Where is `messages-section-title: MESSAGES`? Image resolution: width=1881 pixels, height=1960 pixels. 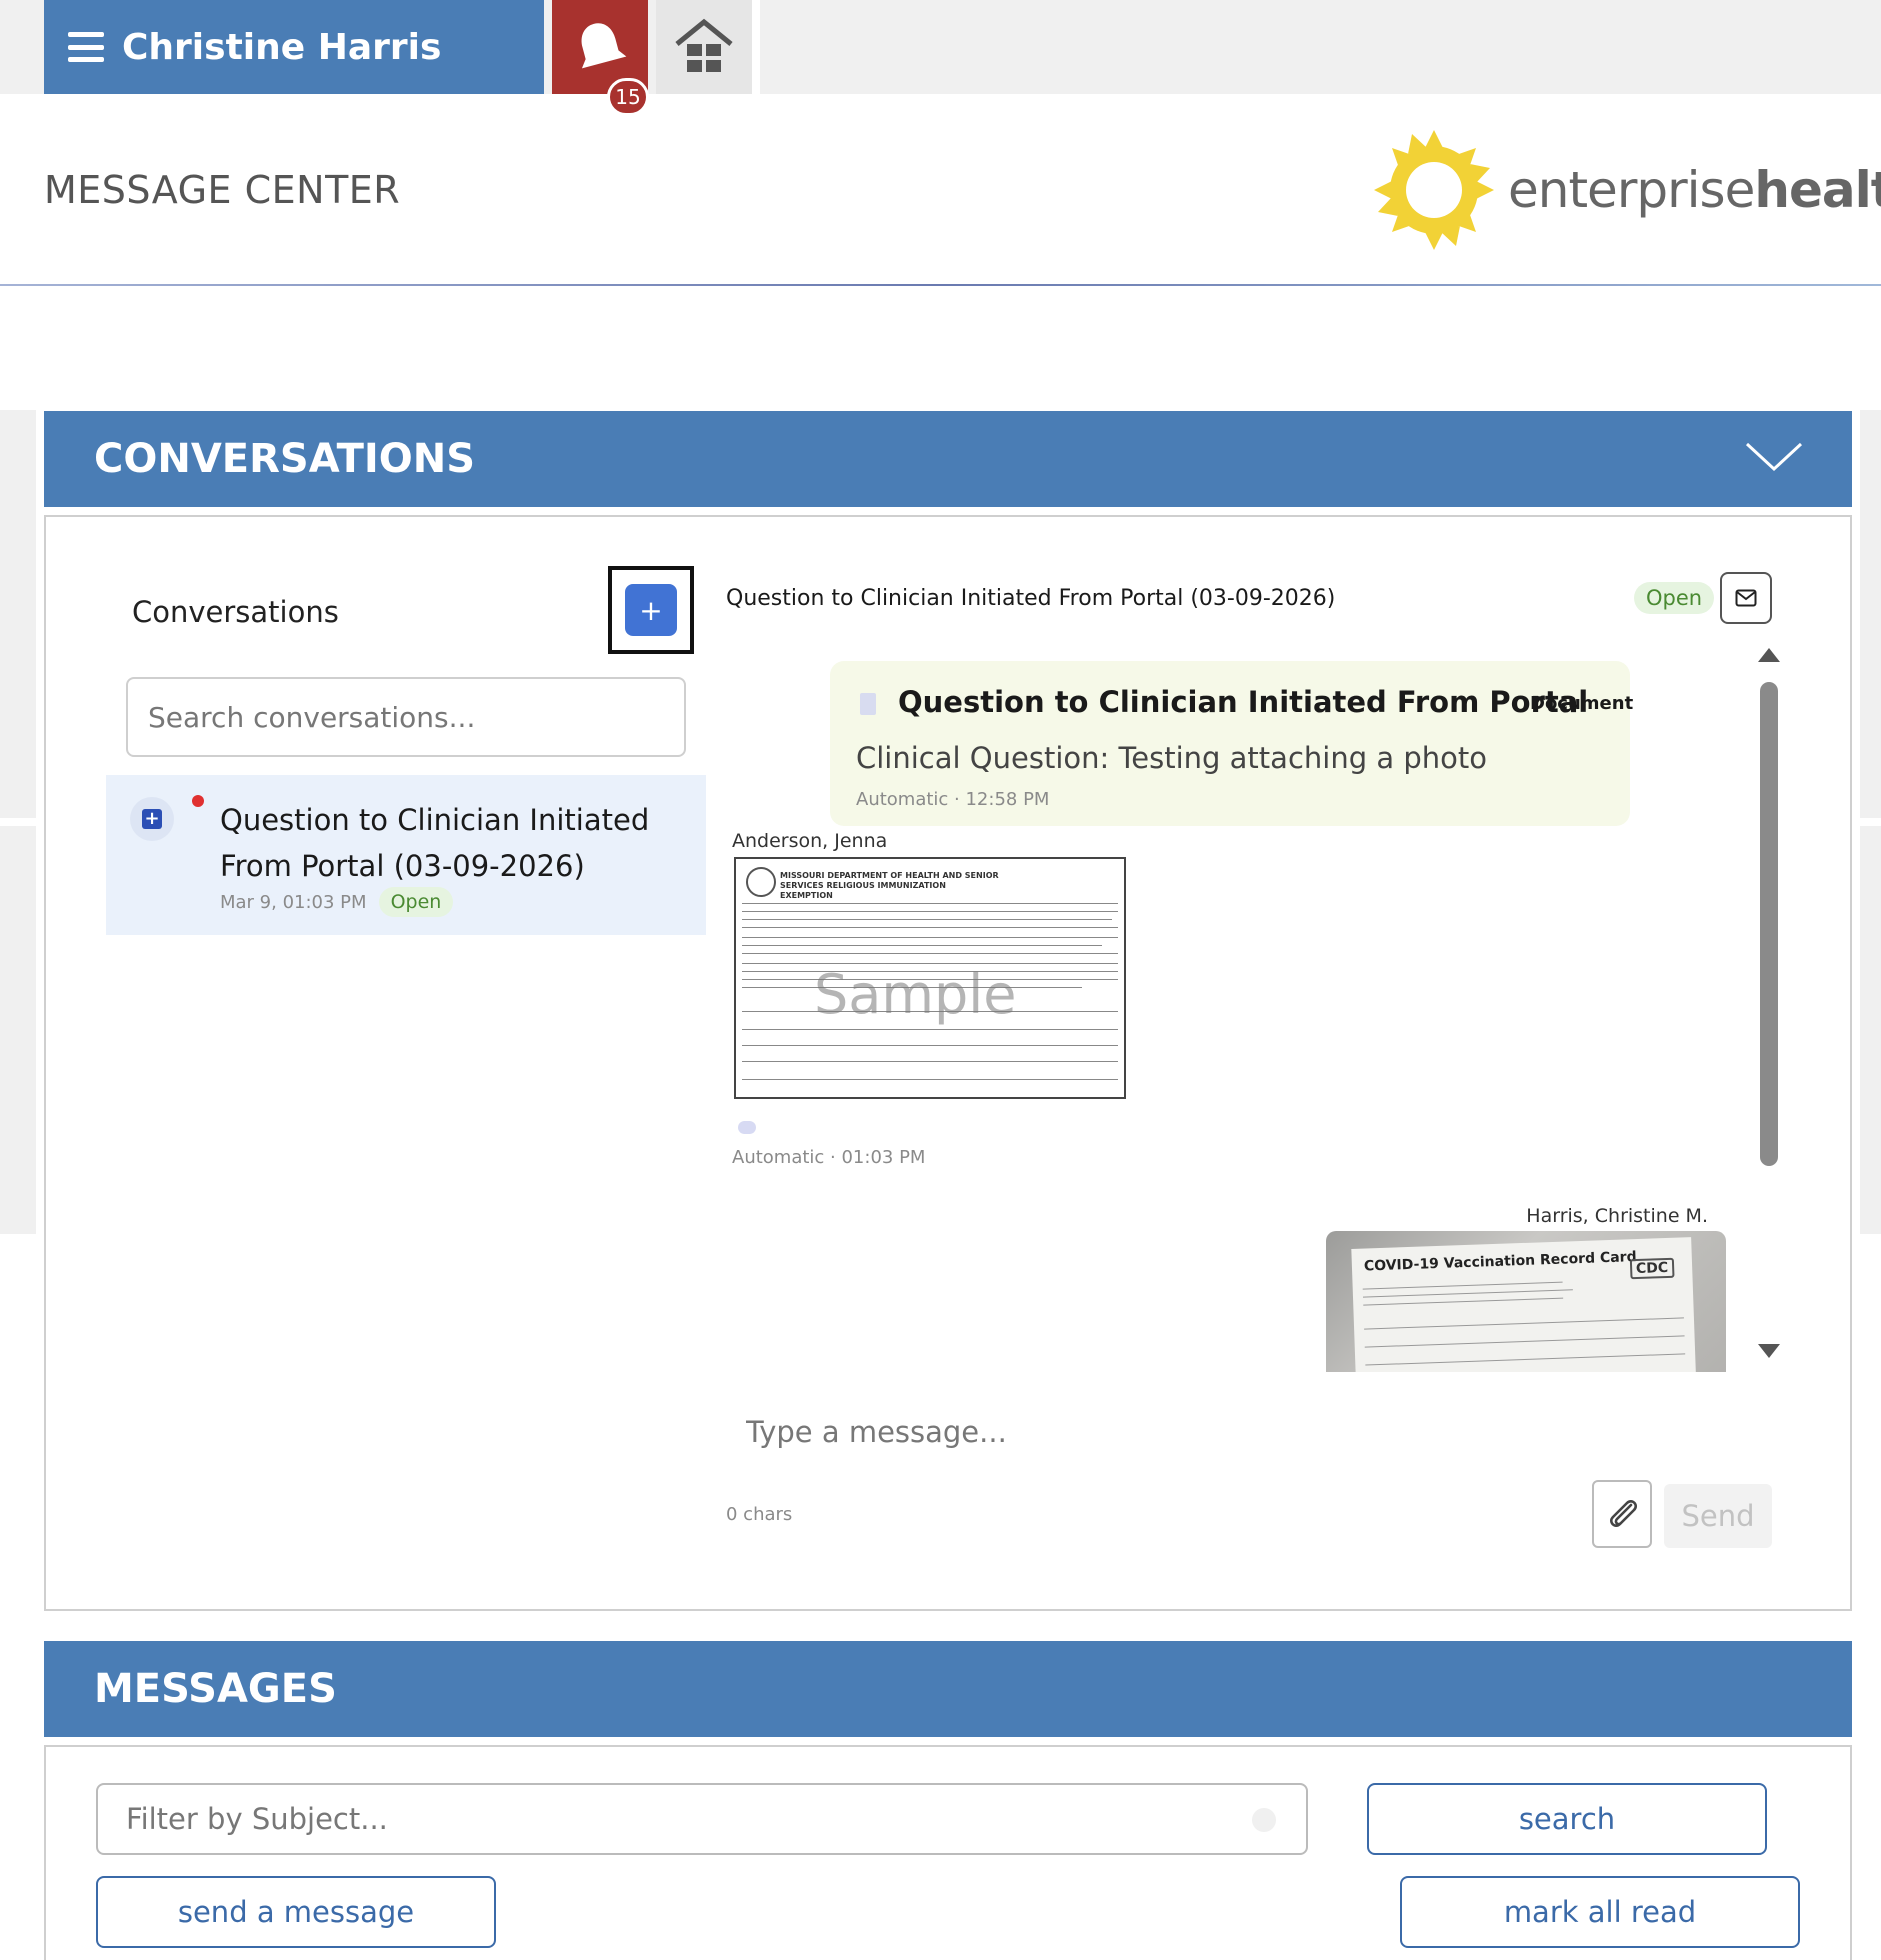 messages-section-title: MESSAGES is located at coordinates (215, 1689).